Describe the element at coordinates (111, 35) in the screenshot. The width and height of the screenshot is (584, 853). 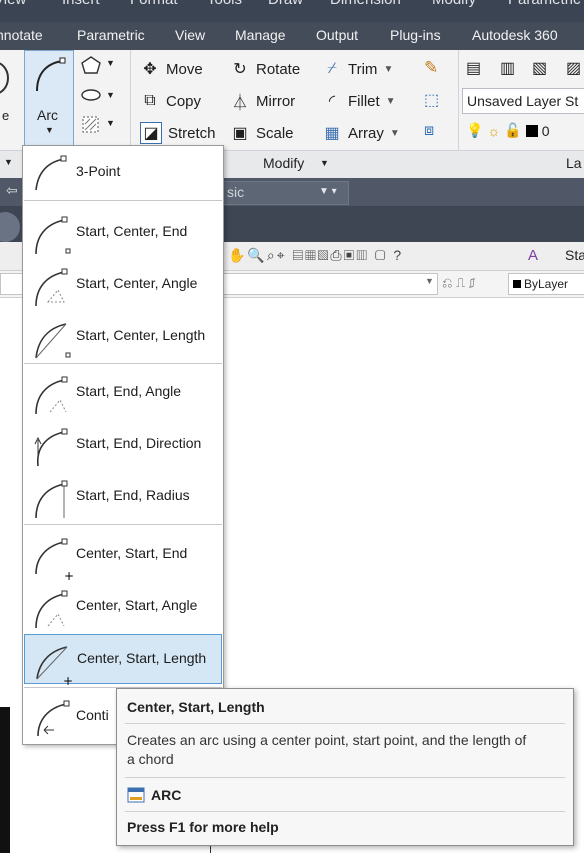
I see `tab-parametric: Parametric` at that location.